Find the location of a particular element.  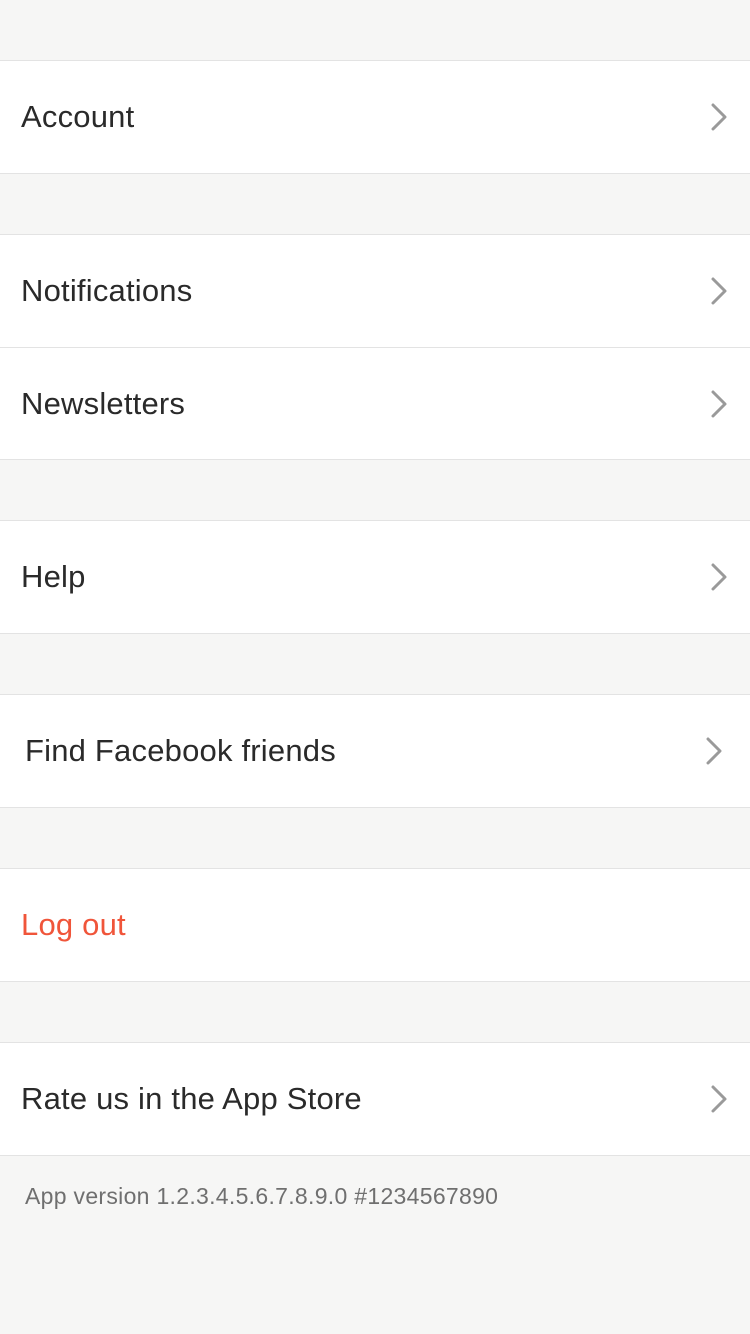

notifications-row: Notifications is located at coordinates (375, 291).